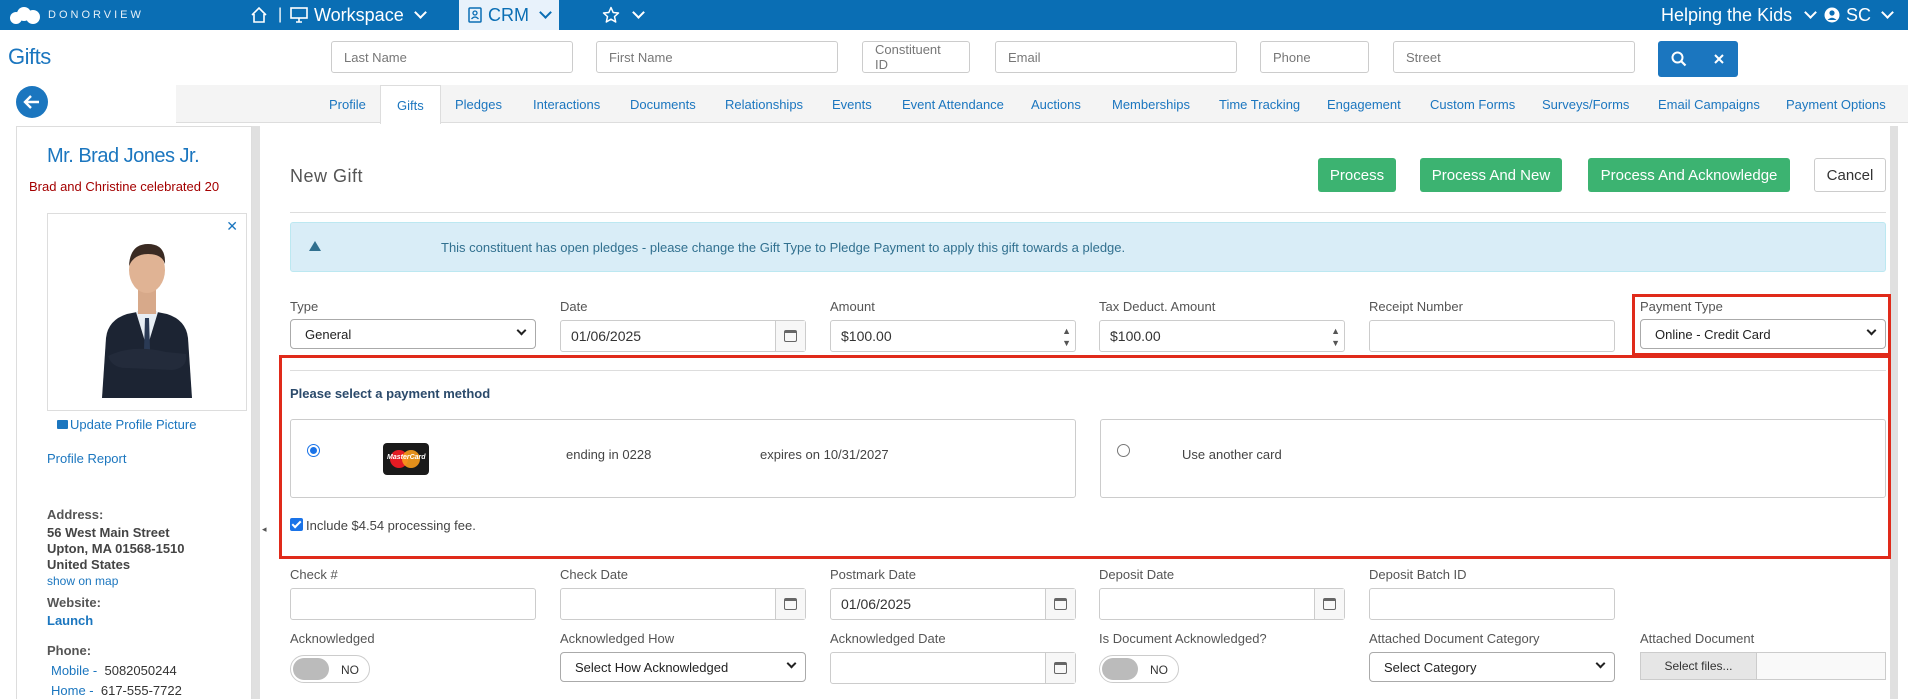 This screenshot has height=699, width=1908. What do you see at coordinates (852, 104) in the screenshot?
I see `tab-events: Events` at bounding box center [852, 104].